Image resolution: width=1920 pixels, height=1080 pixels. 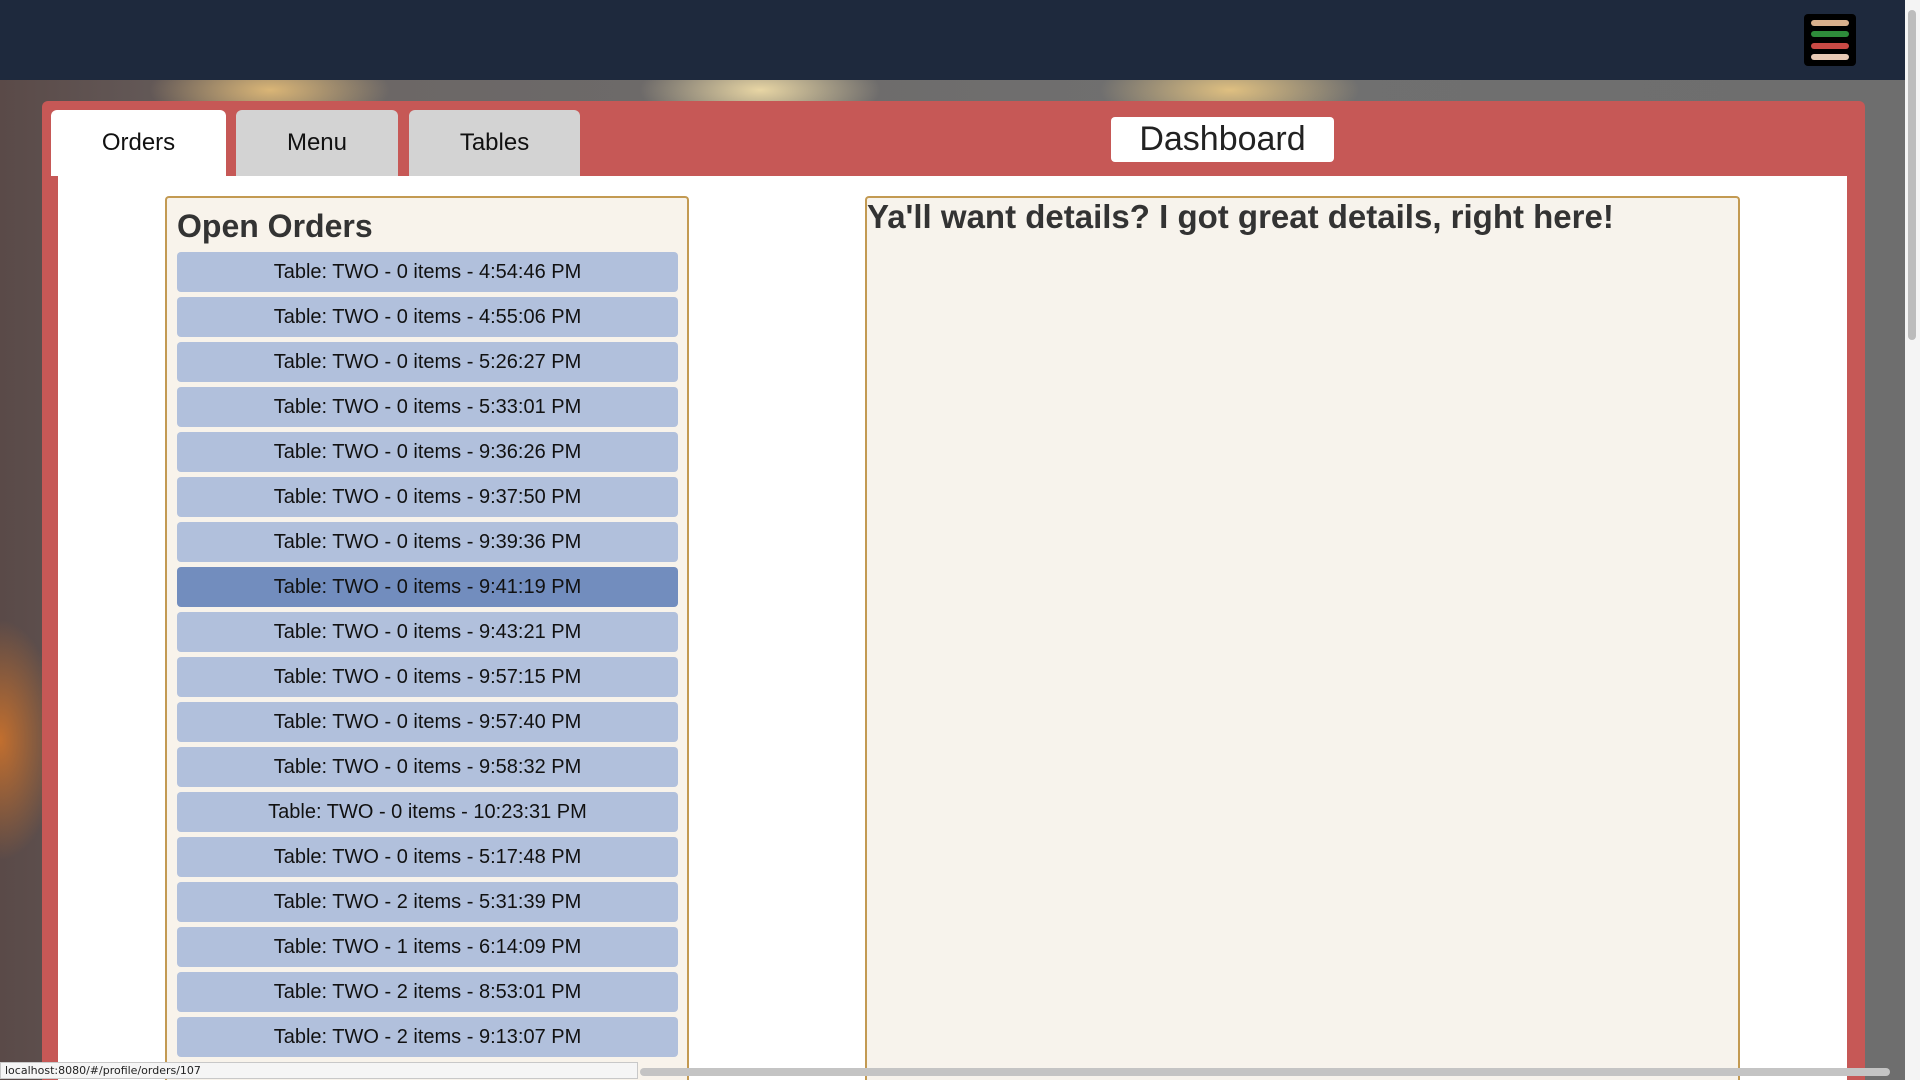 What do you see at coordinates (1912, 175) in the screenshot?
I see `vertical-scrollbar-thumb` at bounding box center [1912, 175].